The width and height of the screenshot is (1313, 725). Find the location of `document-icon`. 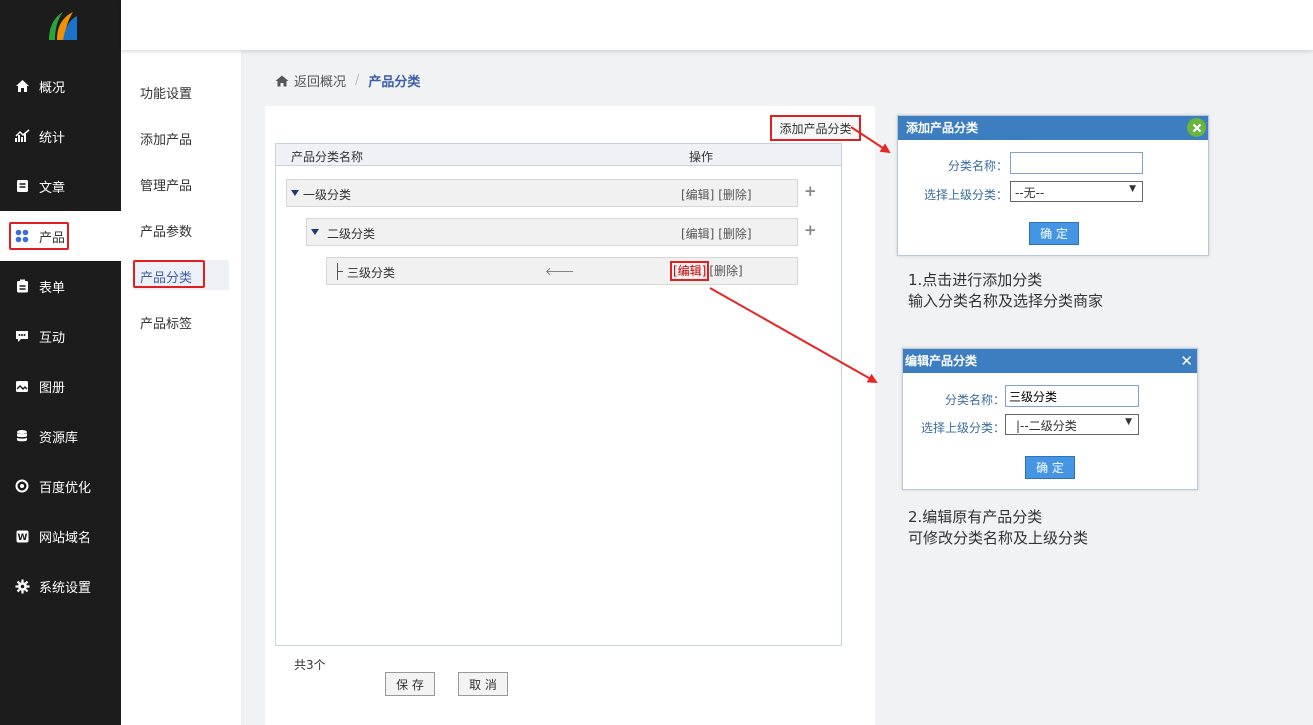

document-icon is located at coordinates (22, 186).